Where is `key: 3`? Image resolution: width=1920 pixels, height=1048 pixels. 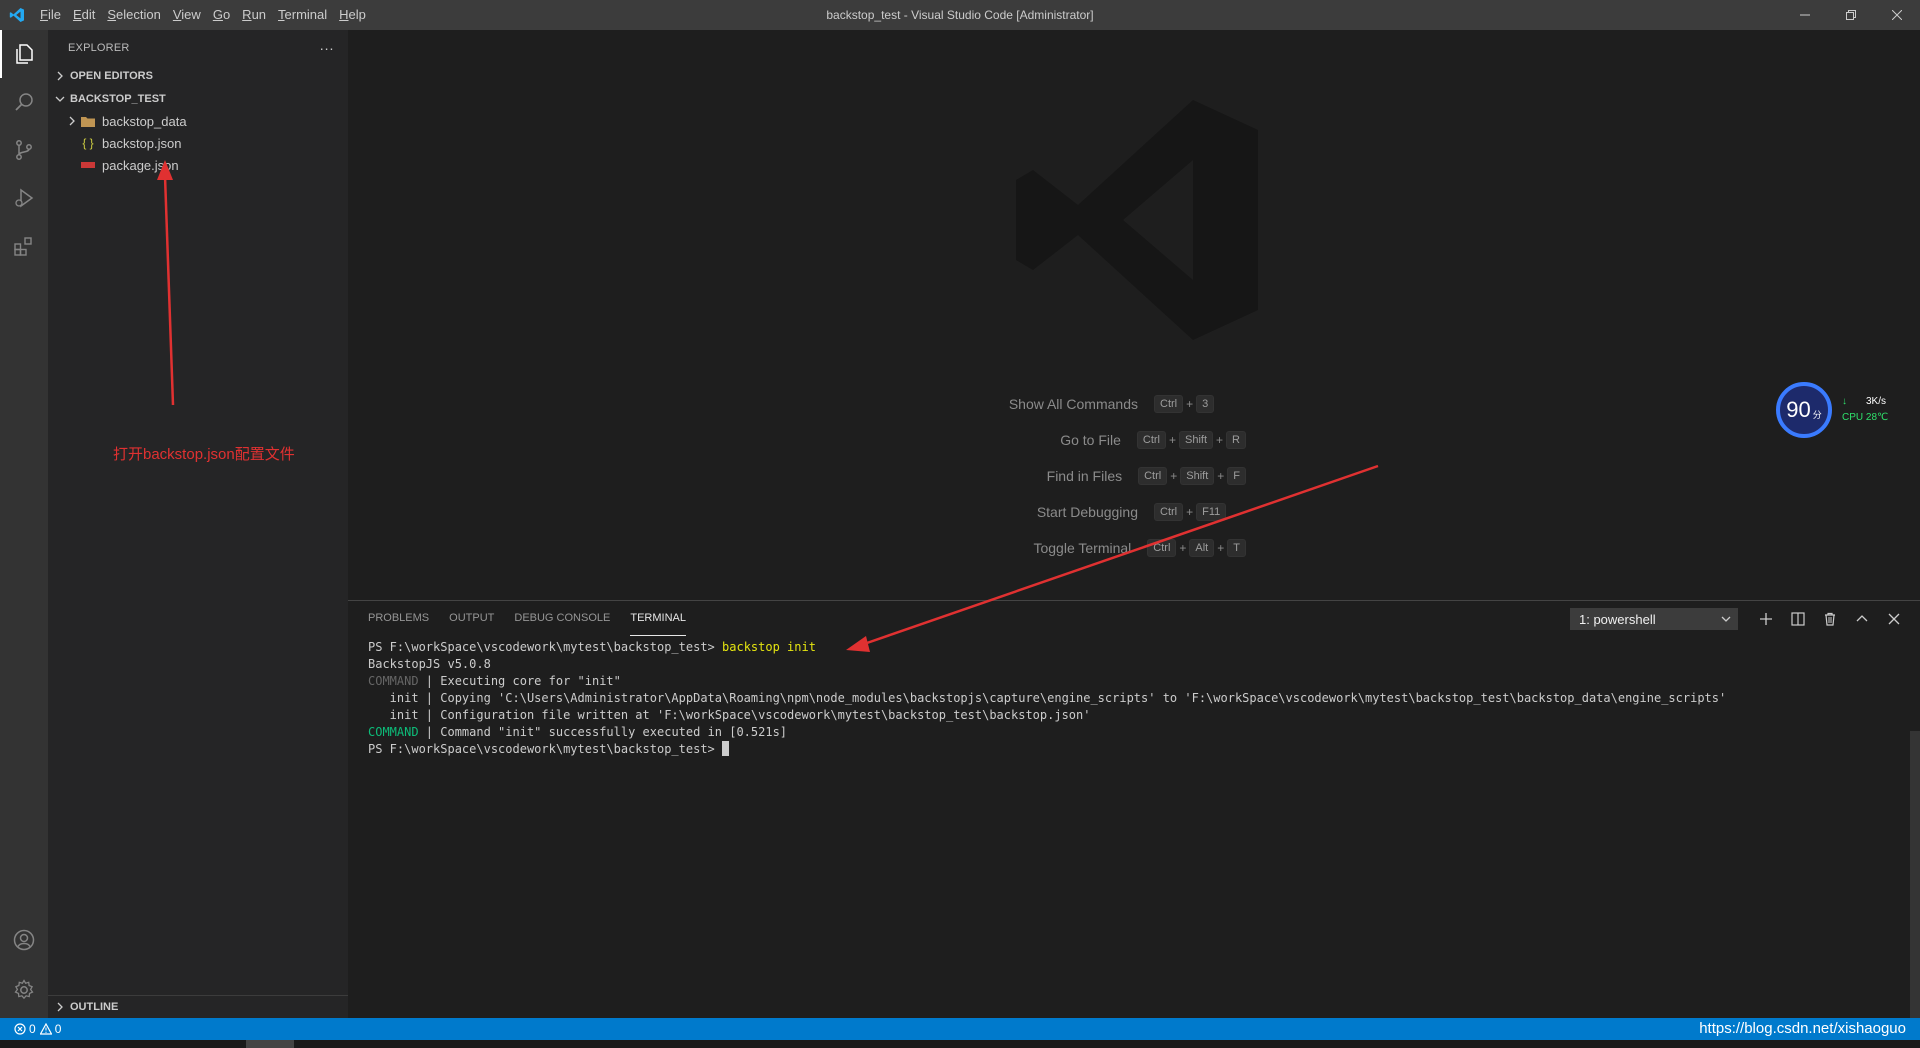 key: 3 is located at coordinates (1205, 404).